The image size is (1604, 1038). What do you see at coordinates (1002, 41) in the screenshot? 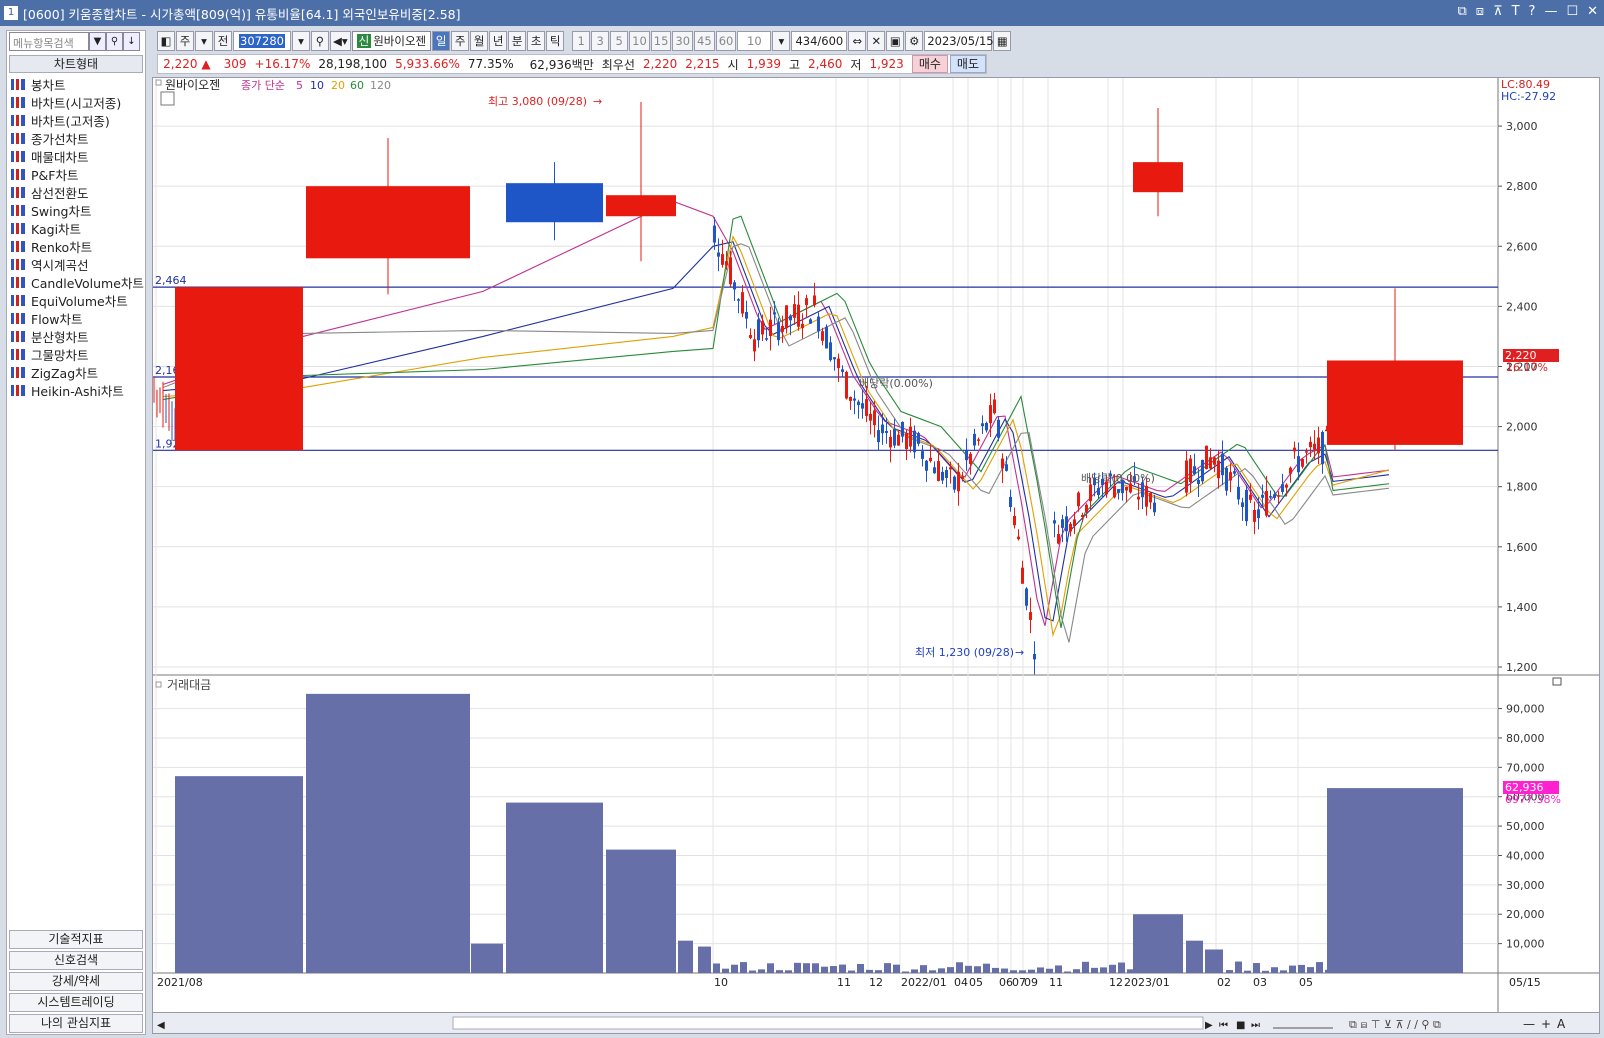
I see `calendar-icon: ▦` at bounding box center [1002, 41].